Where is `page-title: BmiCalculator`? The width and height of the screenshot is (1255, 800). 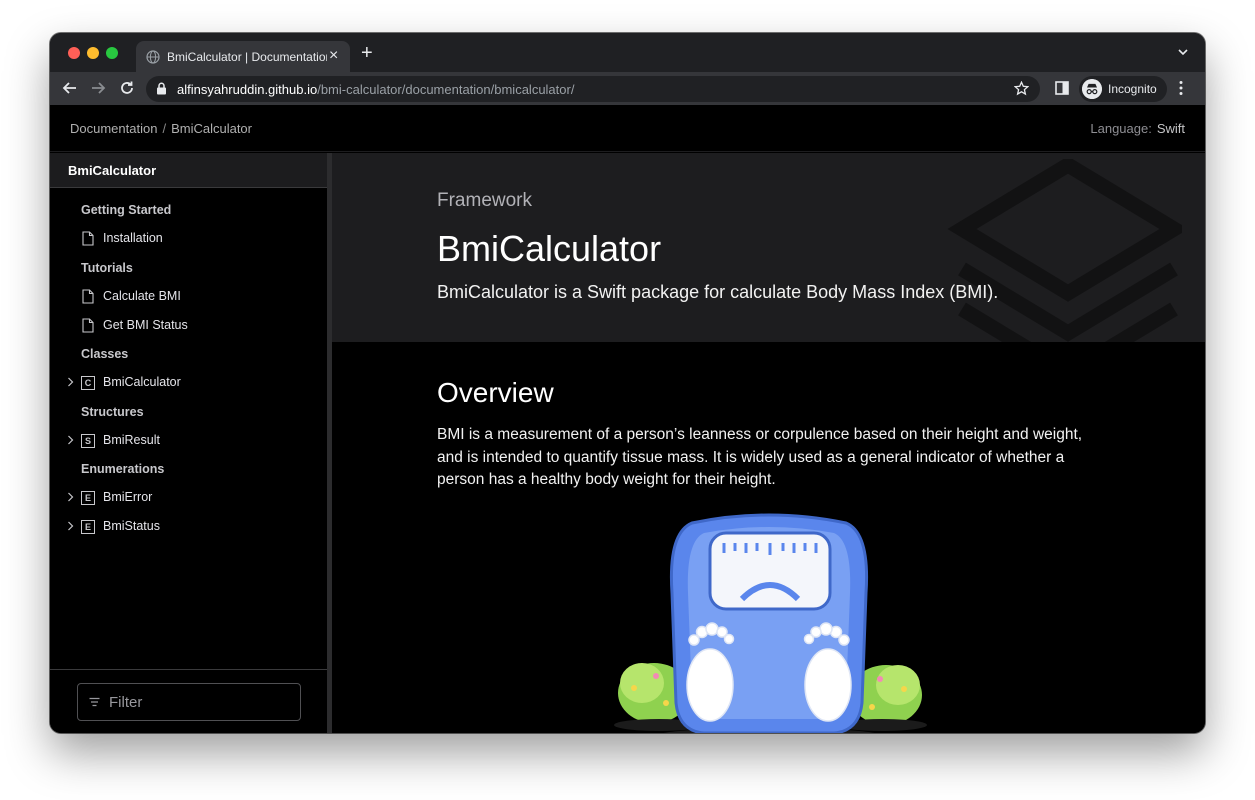
page-title: BmiCalculator is located at coordinates (549, 248).